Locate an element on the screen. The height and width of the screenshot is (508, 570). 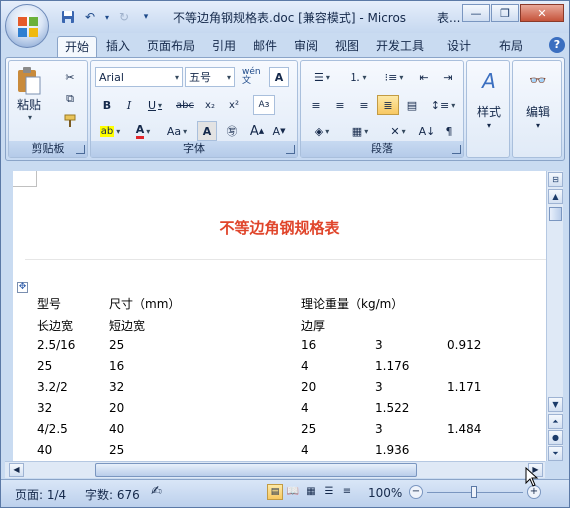
scroll-down-icon: ▼ is located at coordinates (555, 404).